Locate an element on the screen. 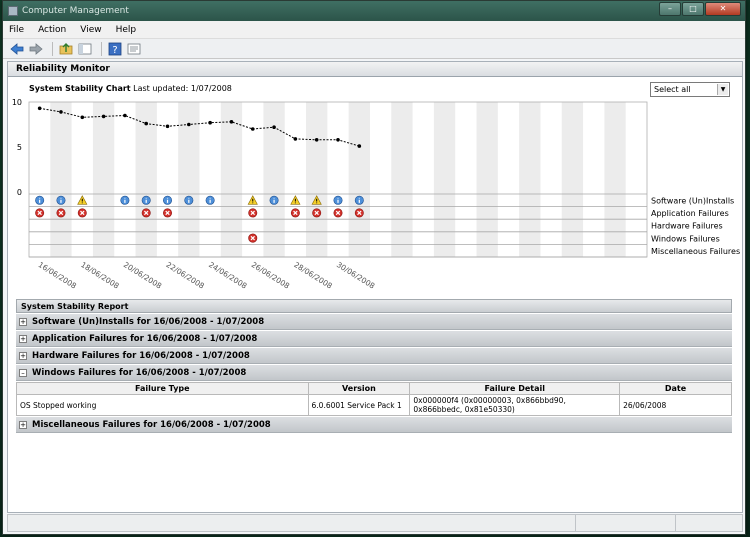  column-header-version: Version is located at coordinates (359, 388).